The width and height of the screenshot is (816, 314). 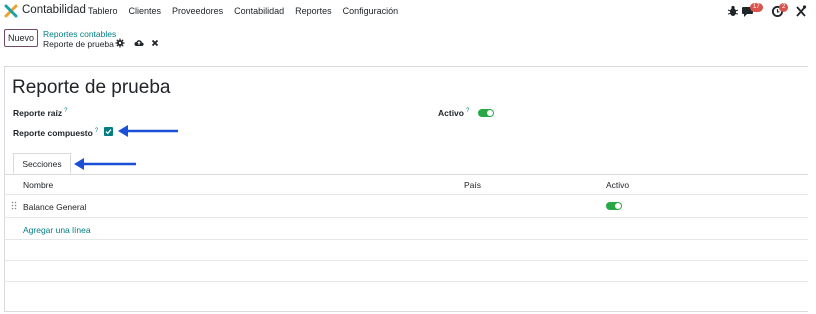 What do you see at coordinates (78, 44) in the screenshot?
I see `breadcrumb-current: Reporte de prueba` at bounding box center [78, 44].